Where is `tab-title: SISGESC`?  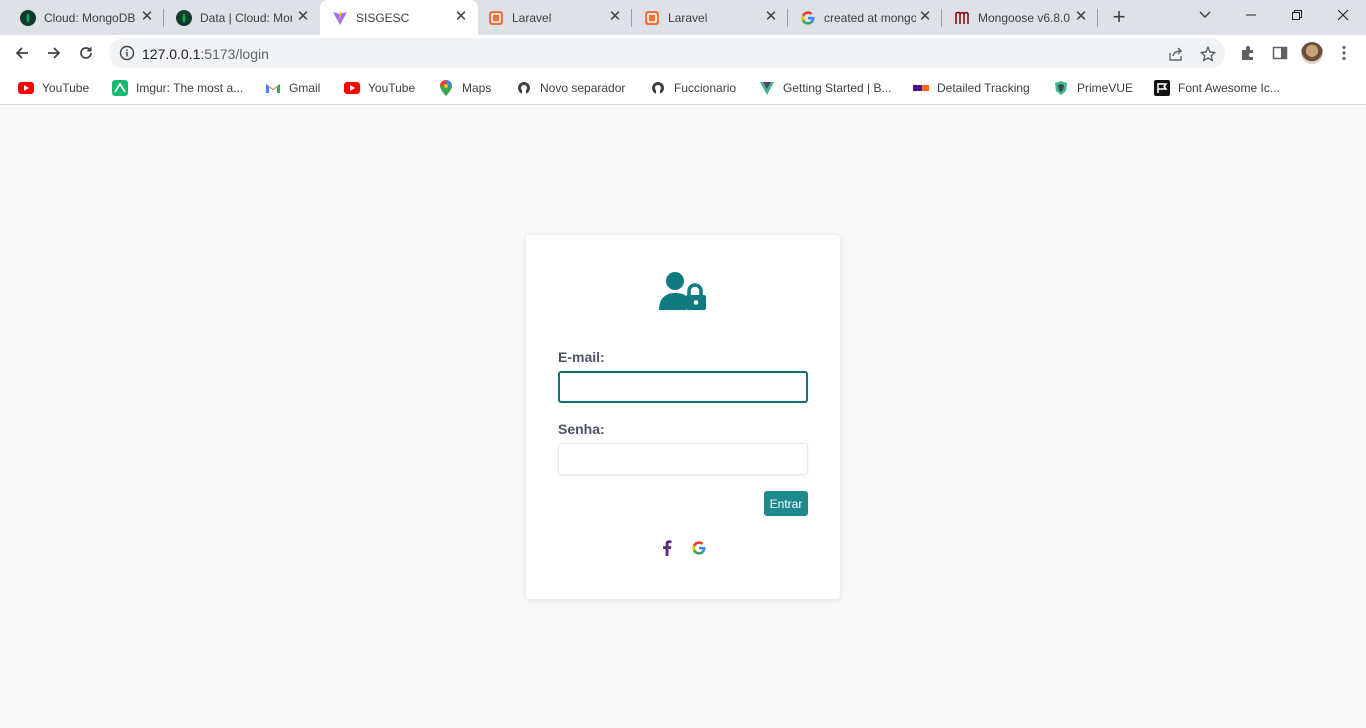
tab-title: SISGESC is located at coordinates (383, 17).